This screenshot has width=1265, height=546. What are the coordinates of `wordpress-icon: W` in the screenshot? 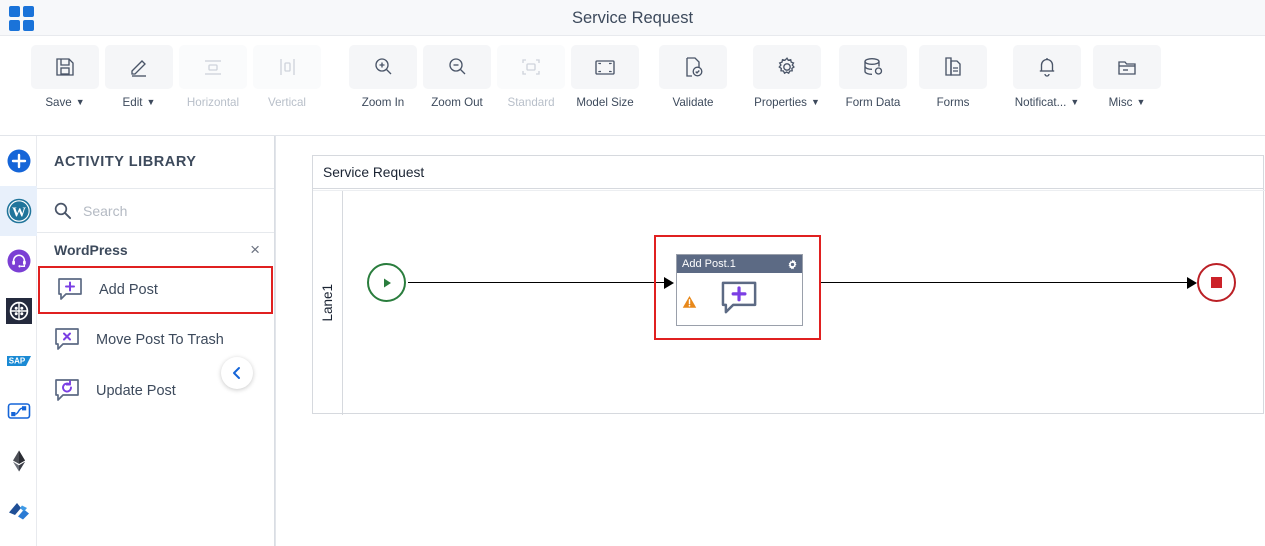 It's located at (18, 211).